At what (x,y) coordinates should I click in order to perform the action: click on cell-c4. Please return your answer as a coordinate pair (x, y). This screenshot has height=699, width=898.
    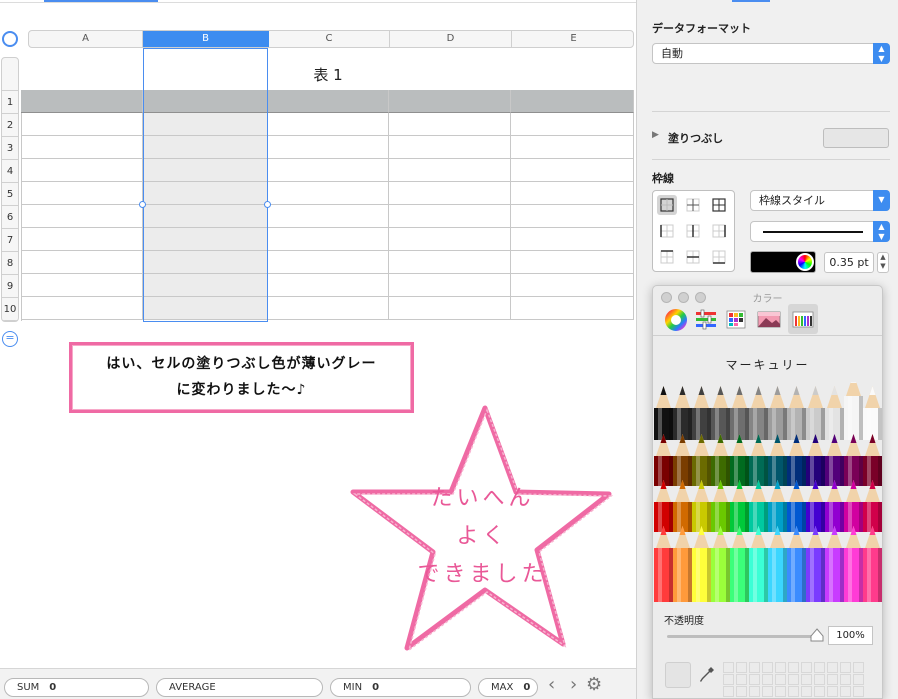
    Looking at the image, I should click on (328, 170).